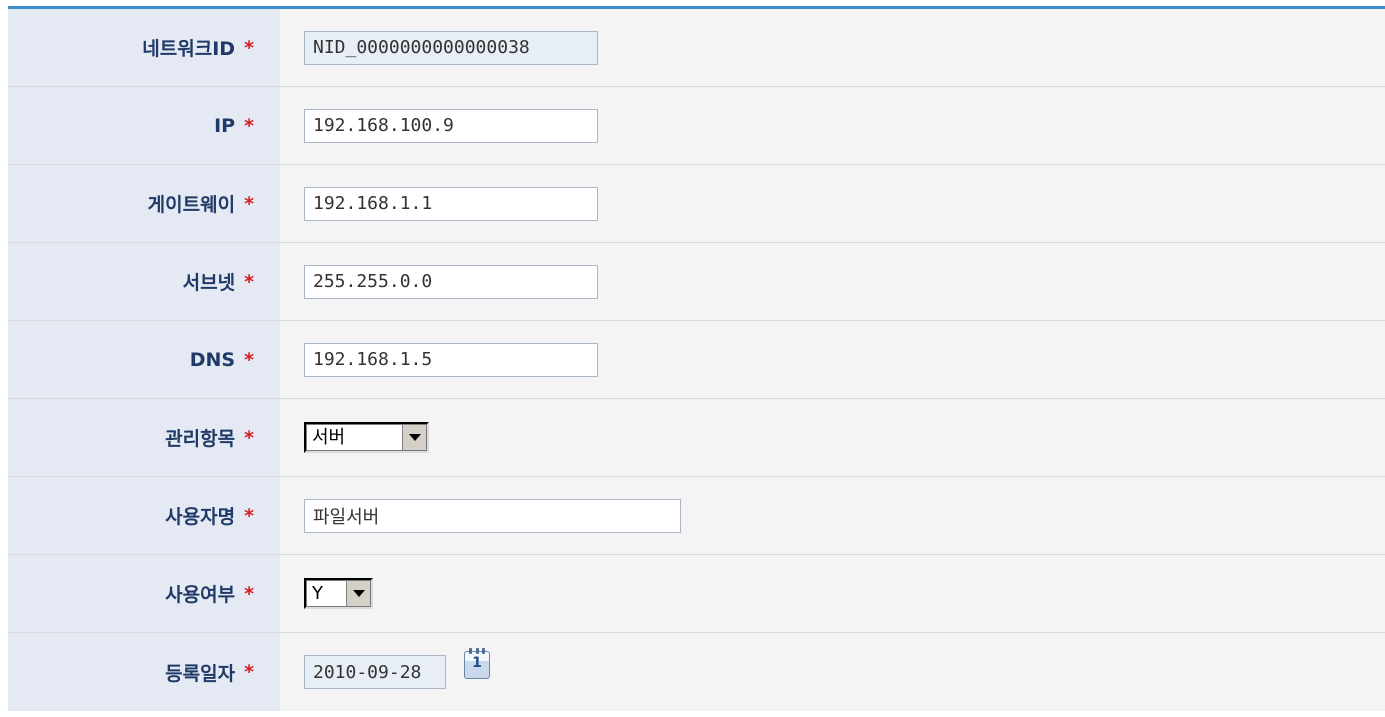  Describe the element at coordinates (338, 593) in the screenshot. I see `in-use-select: Y` at that location.